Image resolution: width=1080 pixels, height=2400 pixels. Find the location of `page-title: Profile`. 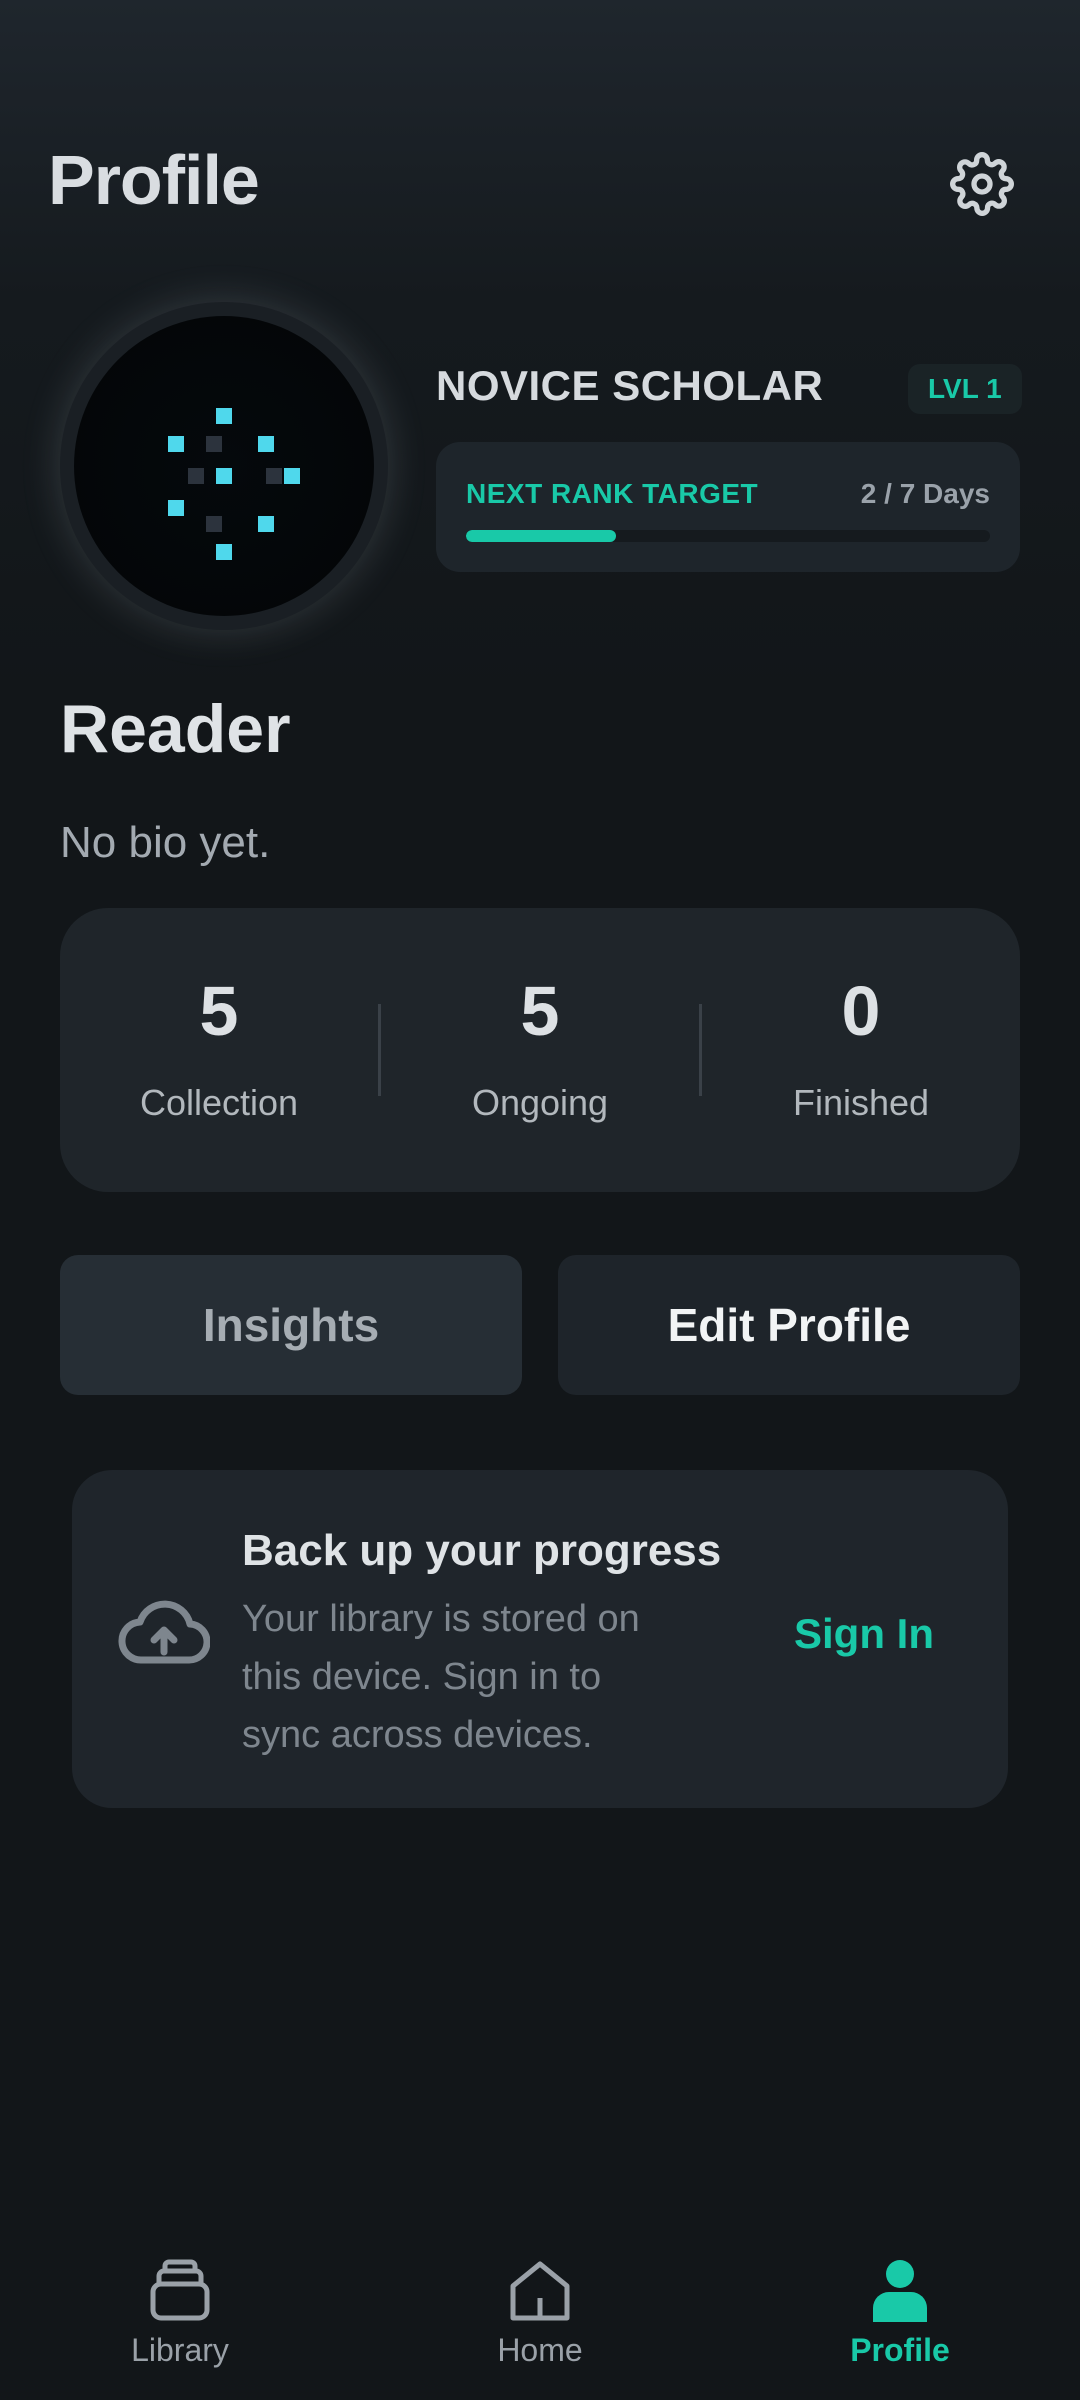

page-title: Profile is located at coordinates (154, 180).